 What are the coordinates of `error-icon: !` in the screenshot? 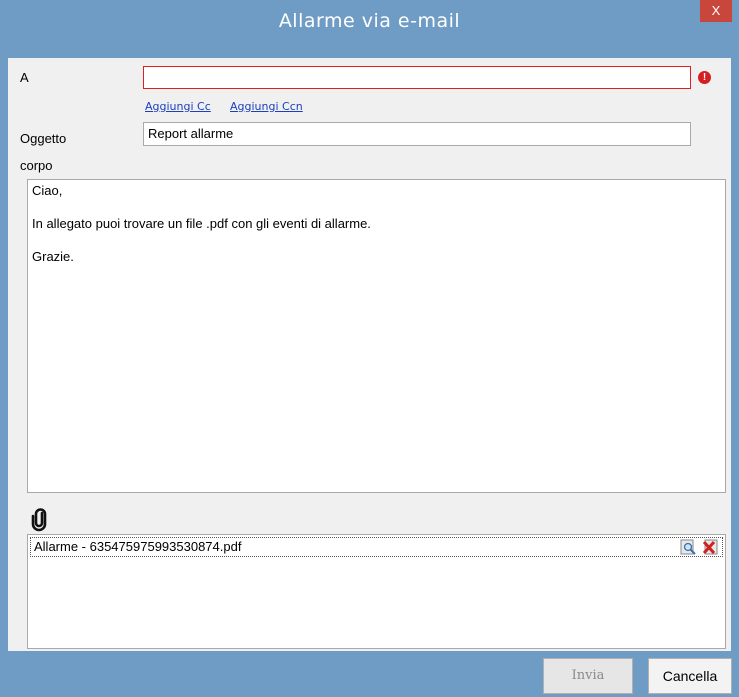 It's located at (704, 77).